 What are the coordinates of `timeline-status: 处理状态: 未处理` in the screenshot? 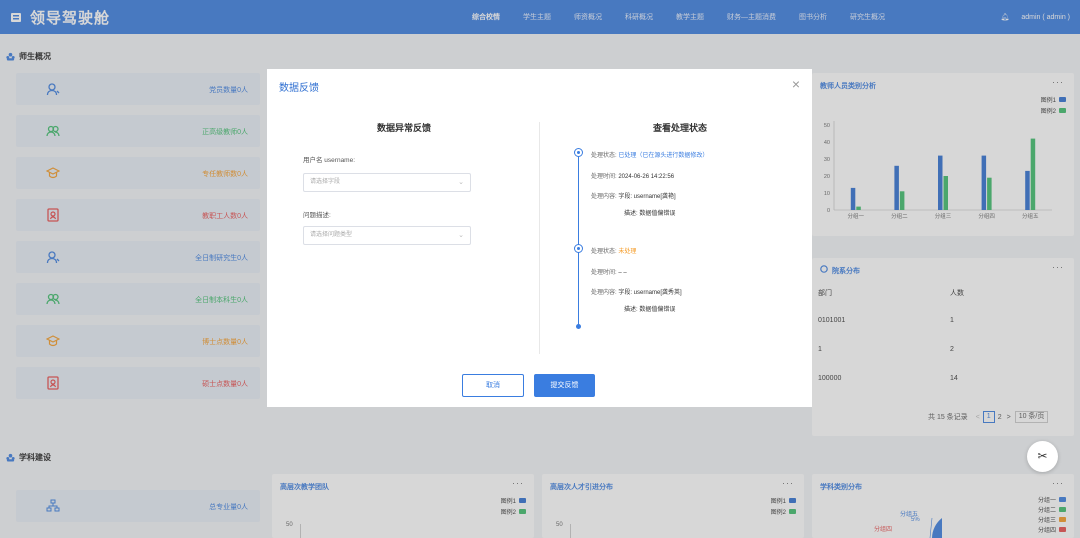 It's located at (613, 250).